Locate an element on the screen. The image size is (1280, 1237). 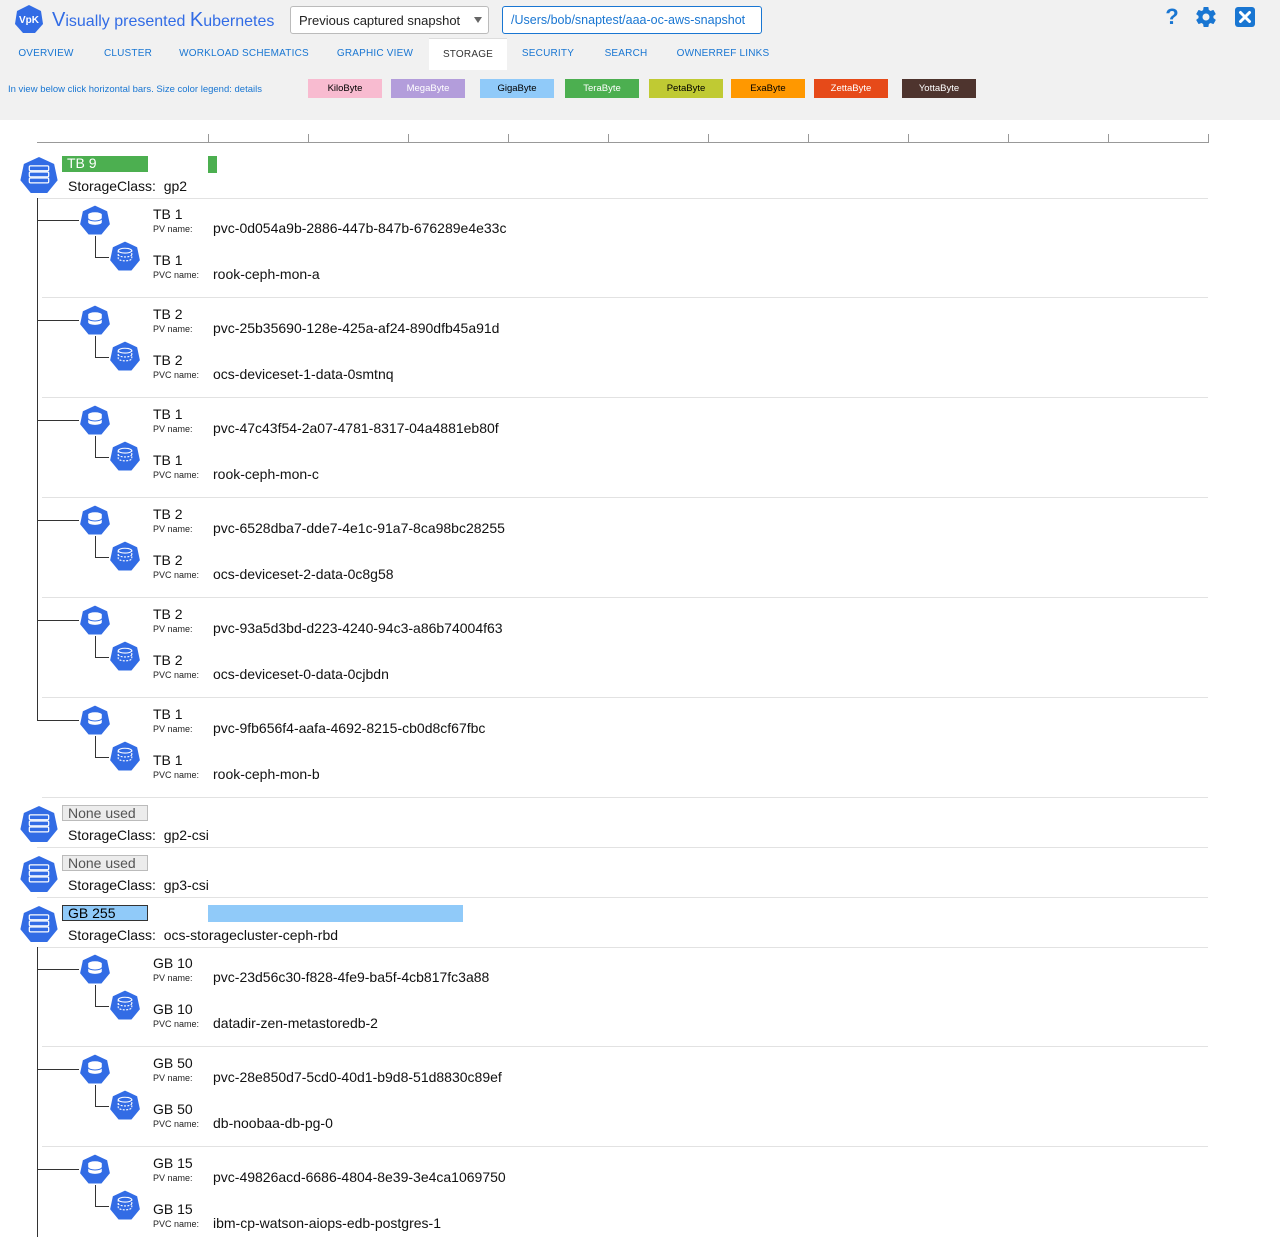
legend-terabyte: TeraByte is located at coordinates (602, 88).